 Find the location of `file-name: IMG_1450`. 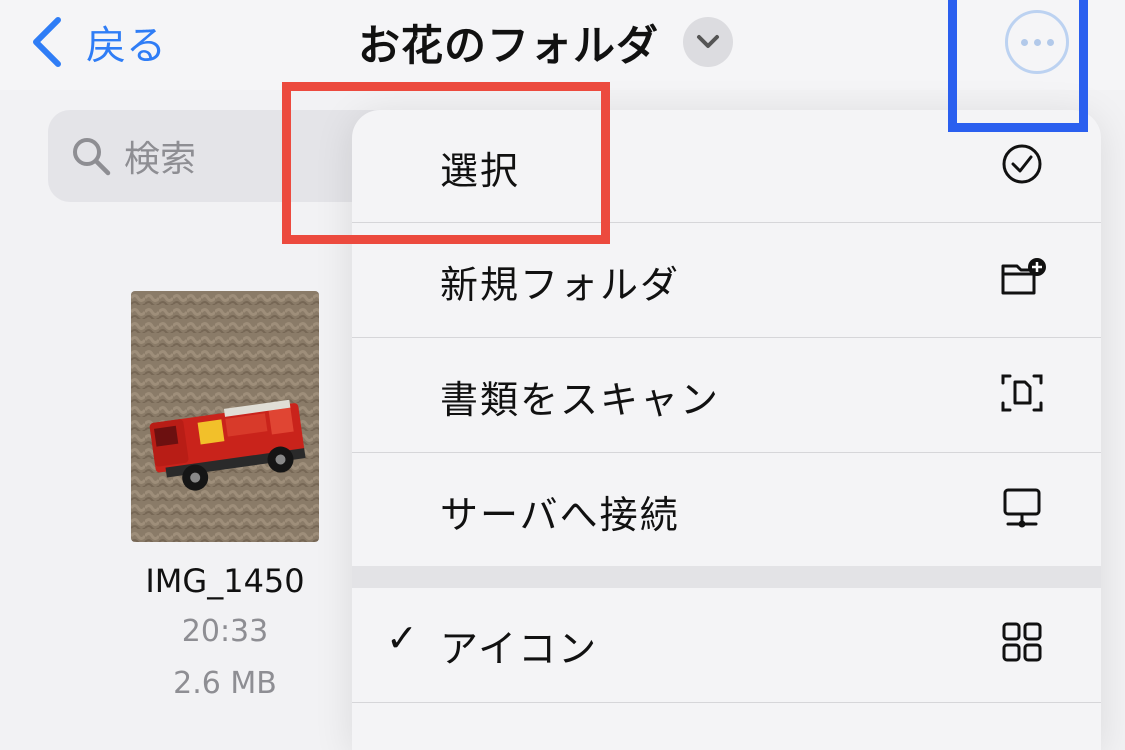

file-name: IMG_1450 is located at coordinates (225, 581).